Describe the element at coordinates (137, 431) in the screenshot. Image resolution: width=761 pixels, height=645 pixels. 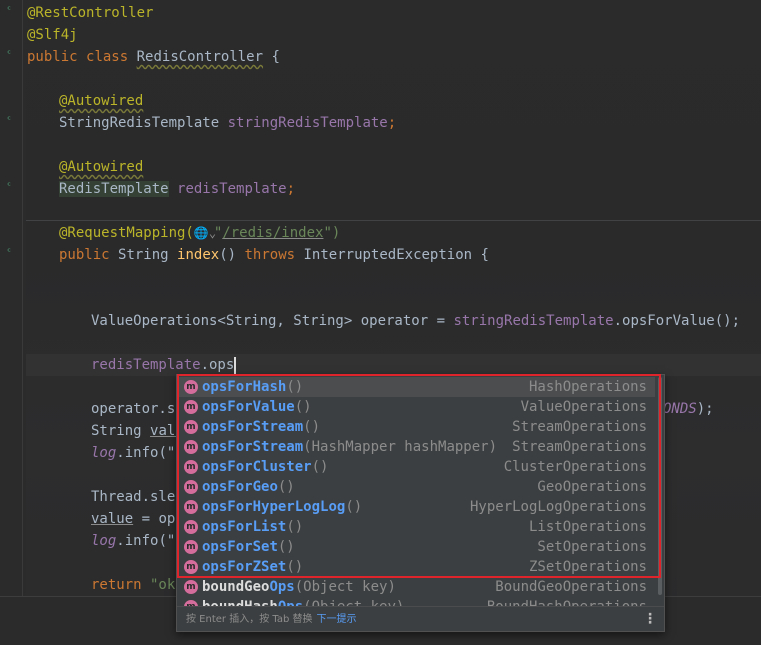
I see `code-line: String valu` at that location.